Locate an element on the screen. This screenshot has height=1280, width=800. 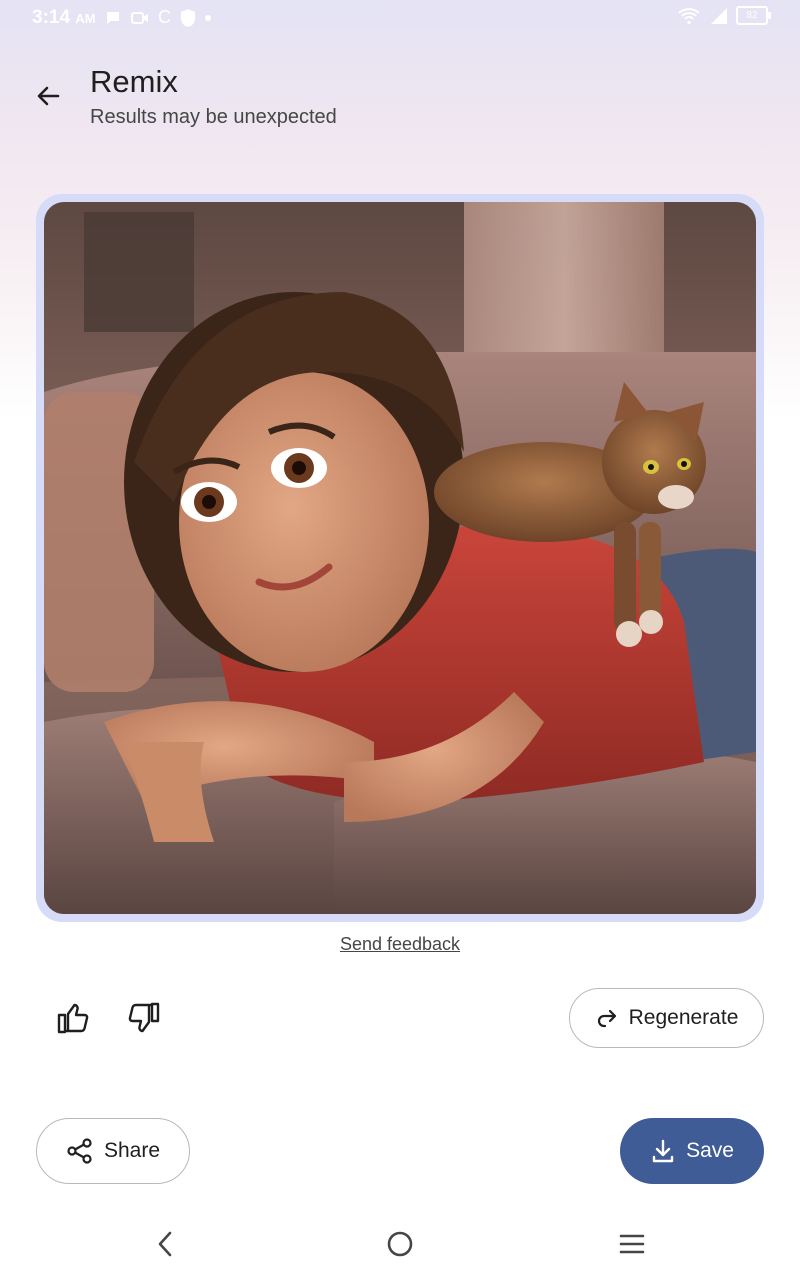
thumb-down-button is located at coordinates (144, 1018).